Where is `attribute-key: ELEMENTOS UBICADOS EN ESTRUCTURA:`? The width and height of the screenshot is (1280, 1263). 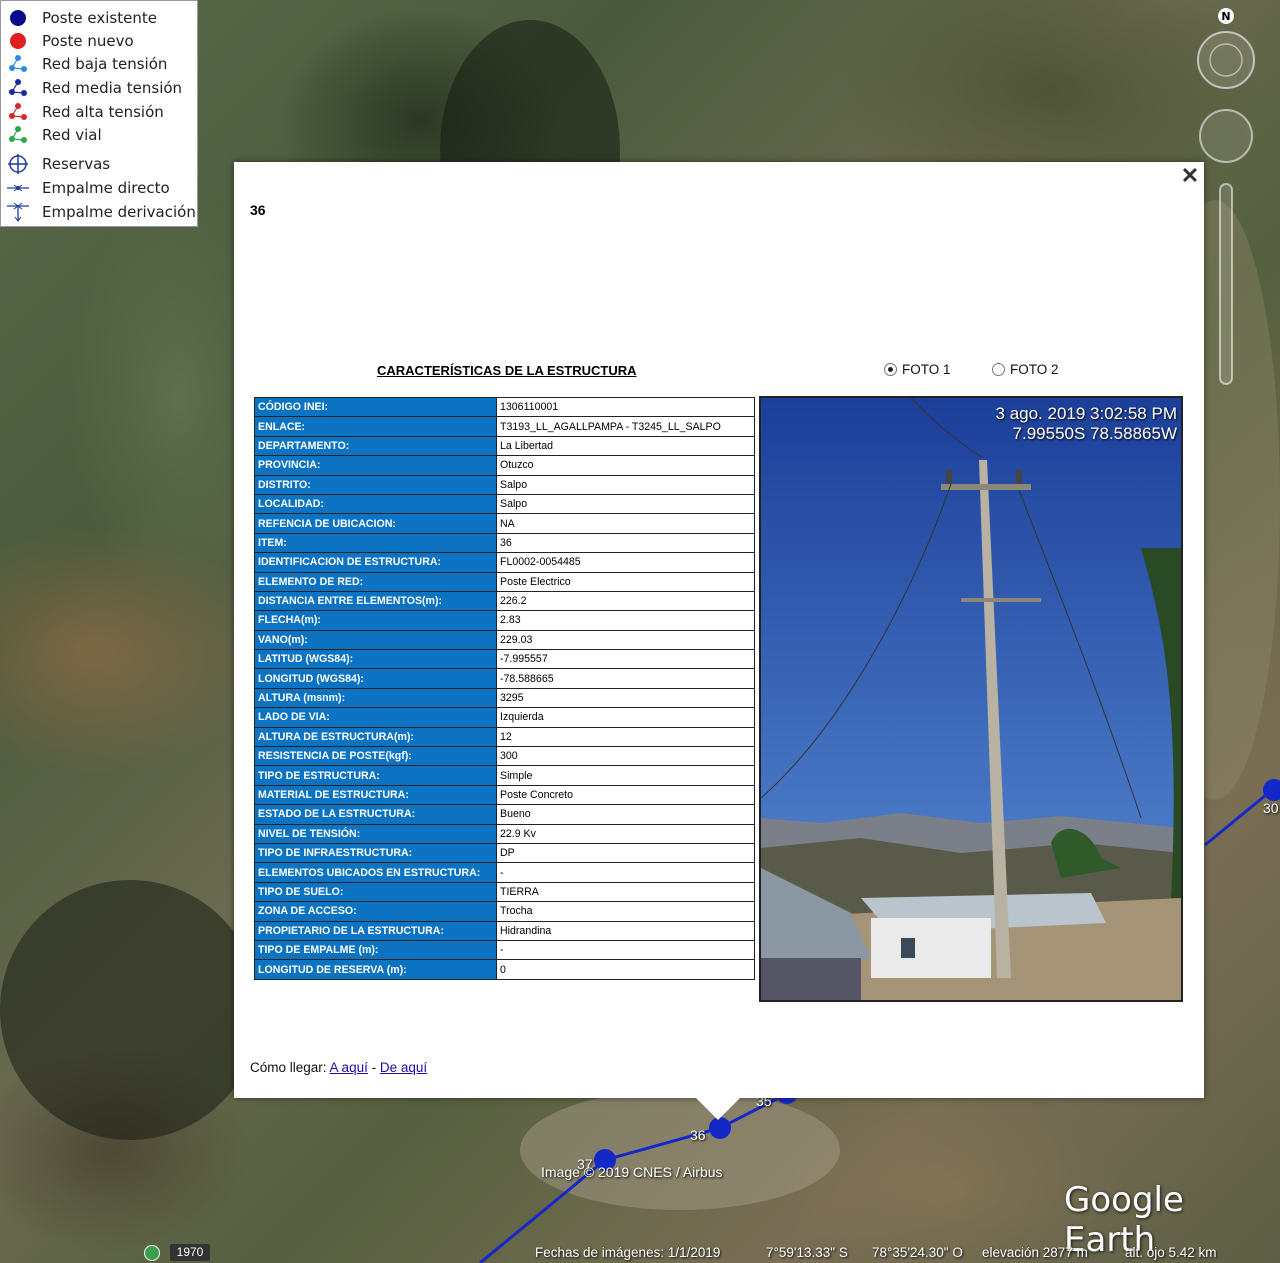 attribute-key: ELEMENTOS UBICADOS EN ESTRUCTURA: is located at coordinates (375, 872).